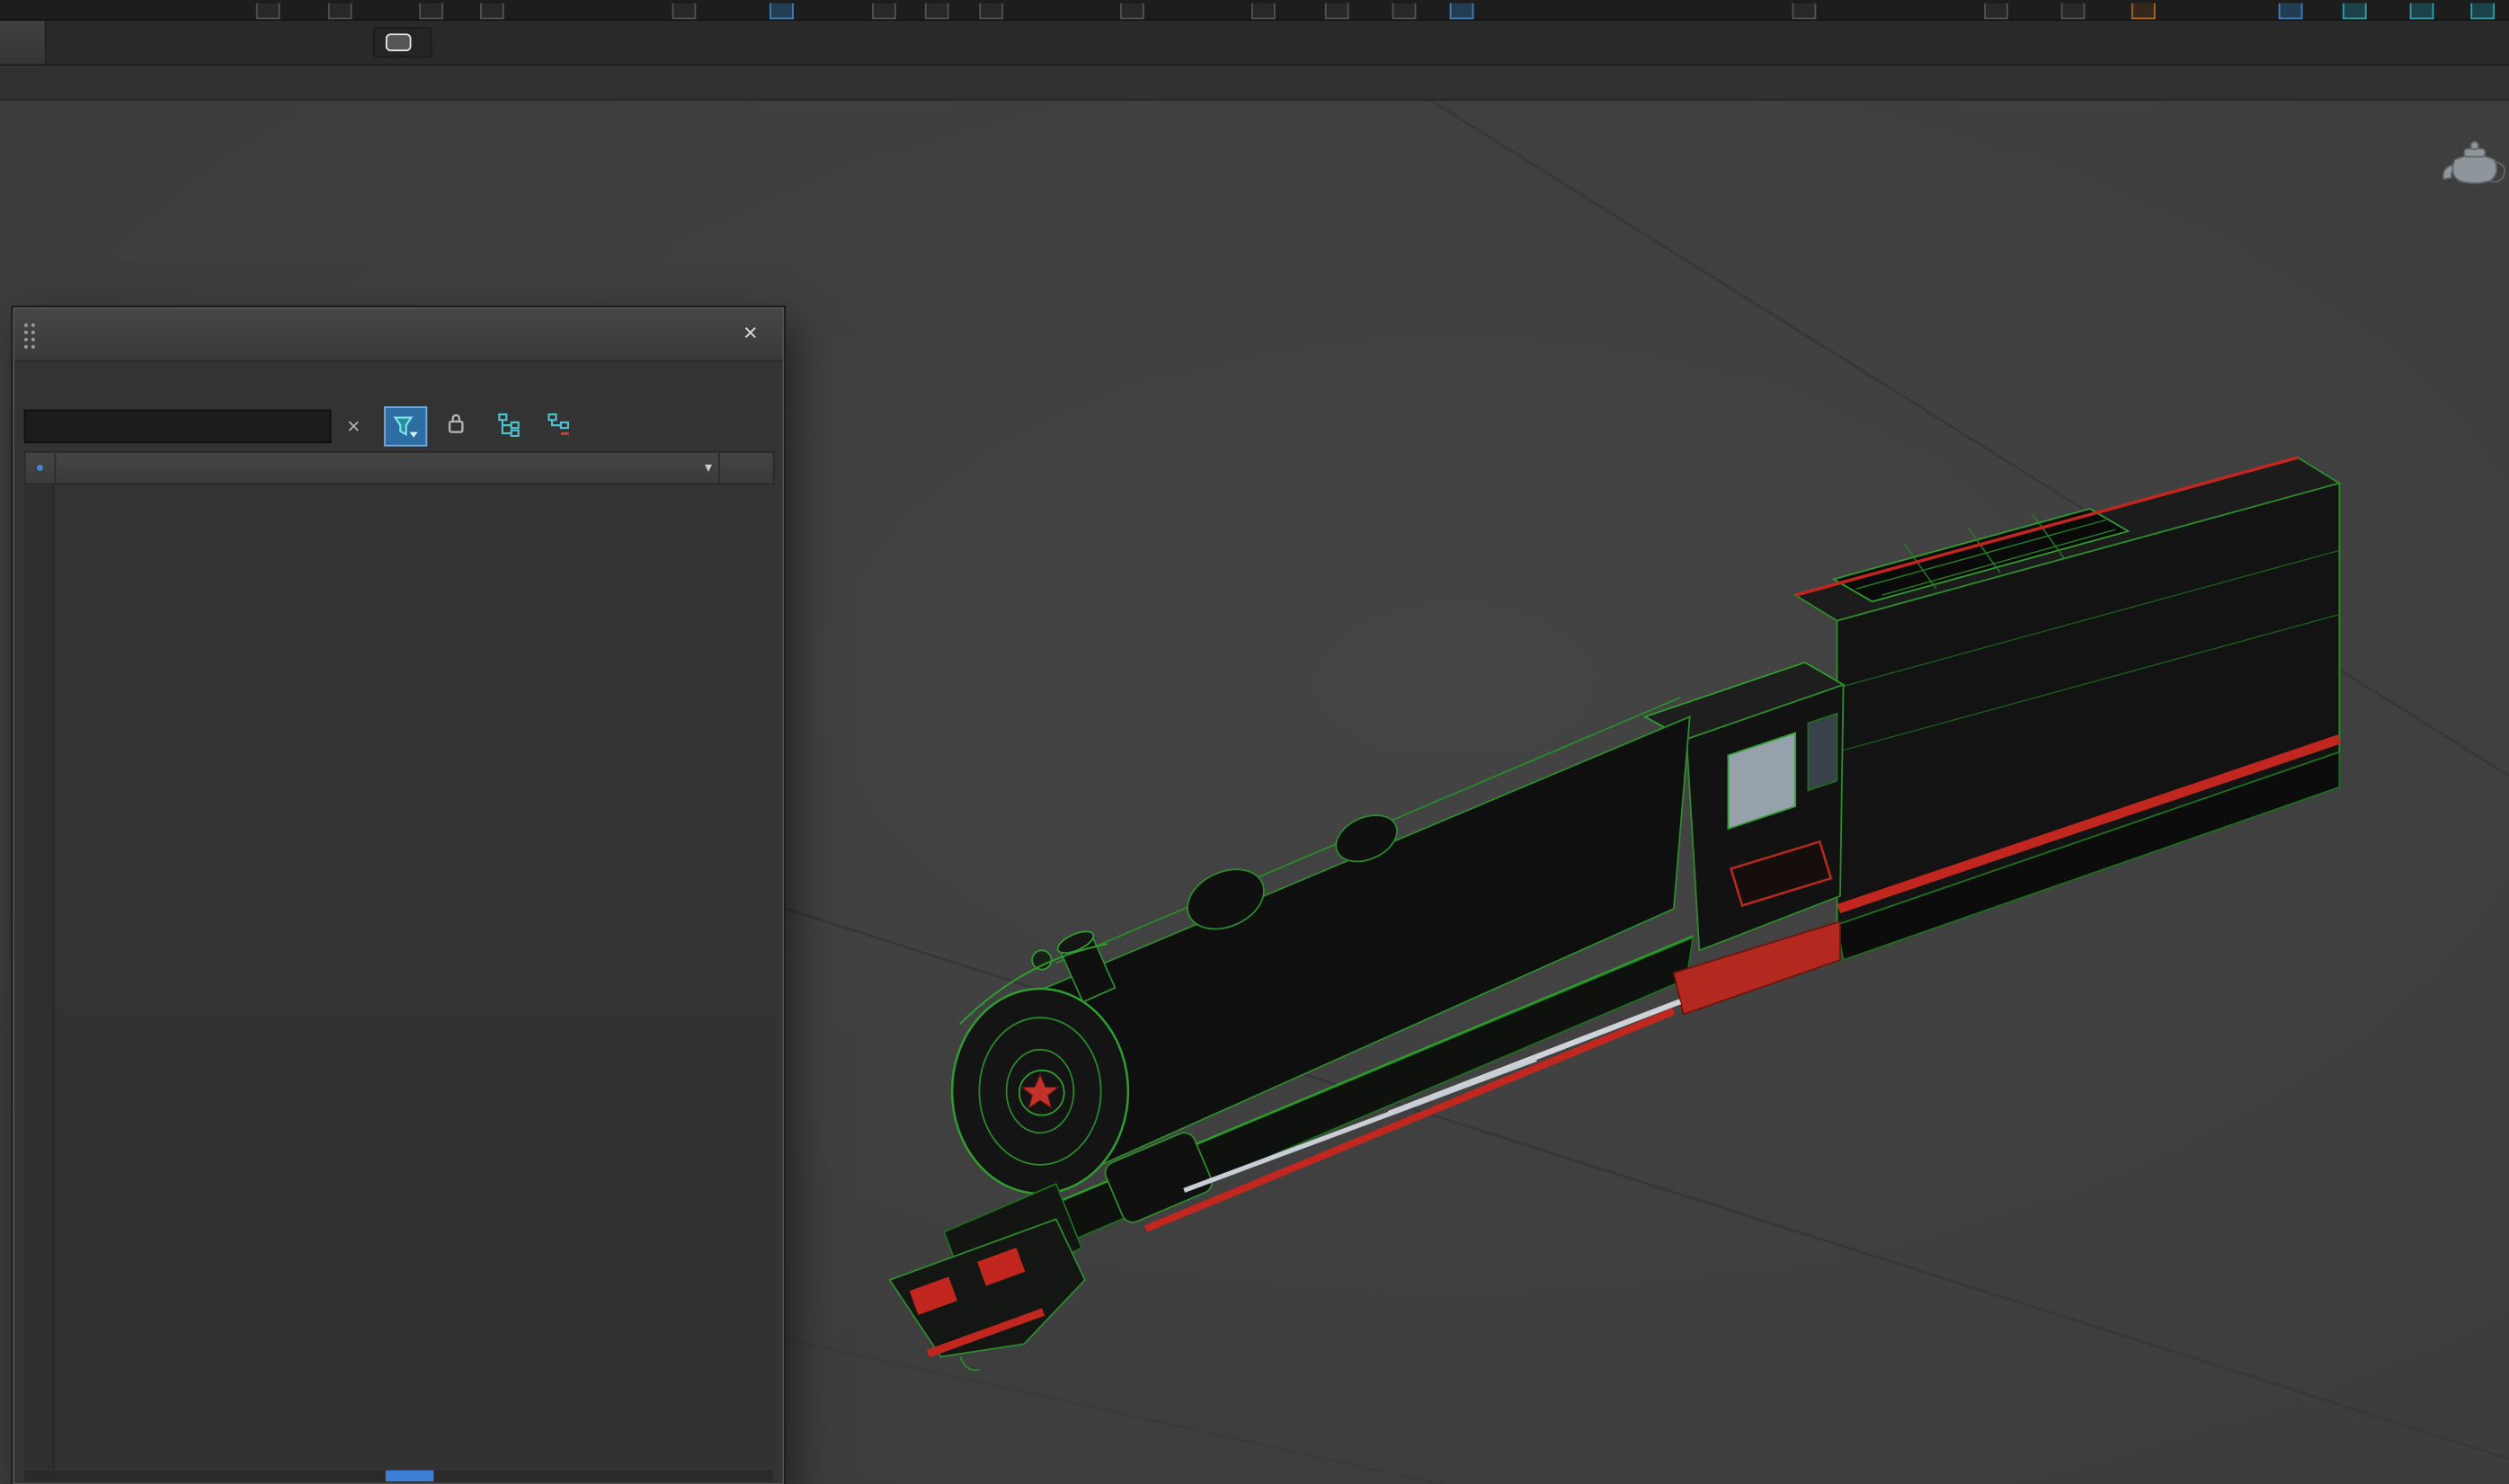  What do you see at coordinates (2473, 162) in the screenshot?
I see `teapot-object` at bounding box center [2473, 162].